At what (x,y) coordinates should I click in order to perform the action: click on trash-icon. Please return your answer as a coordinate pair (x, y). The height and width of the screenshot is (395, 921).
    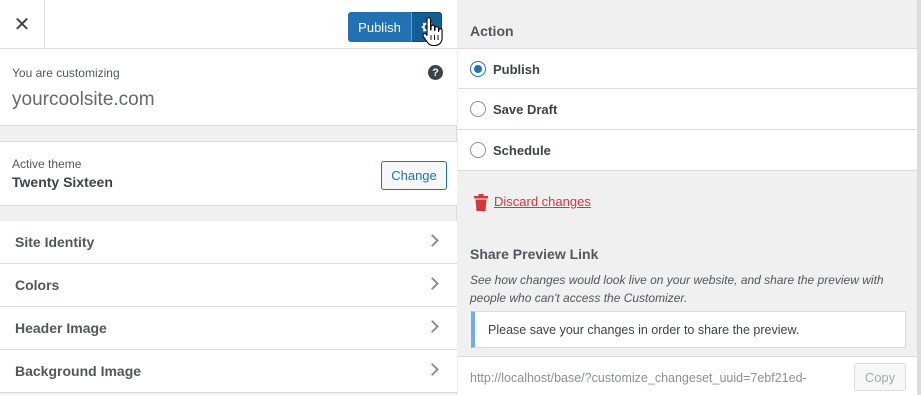
    Looking at the image, I should click on (481, 202).